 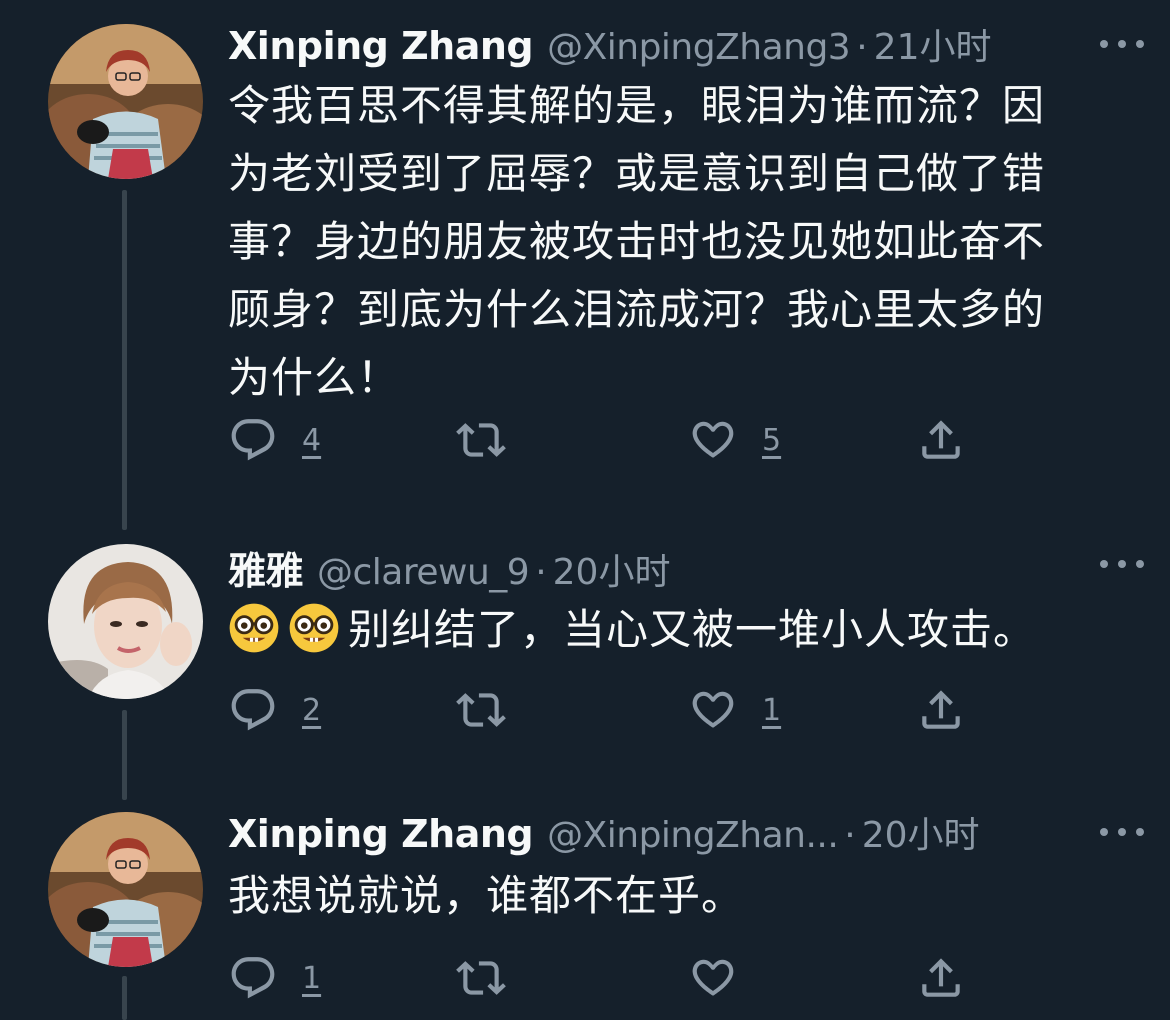 I want to click on like-button: 5, so click(x=734, y=440).